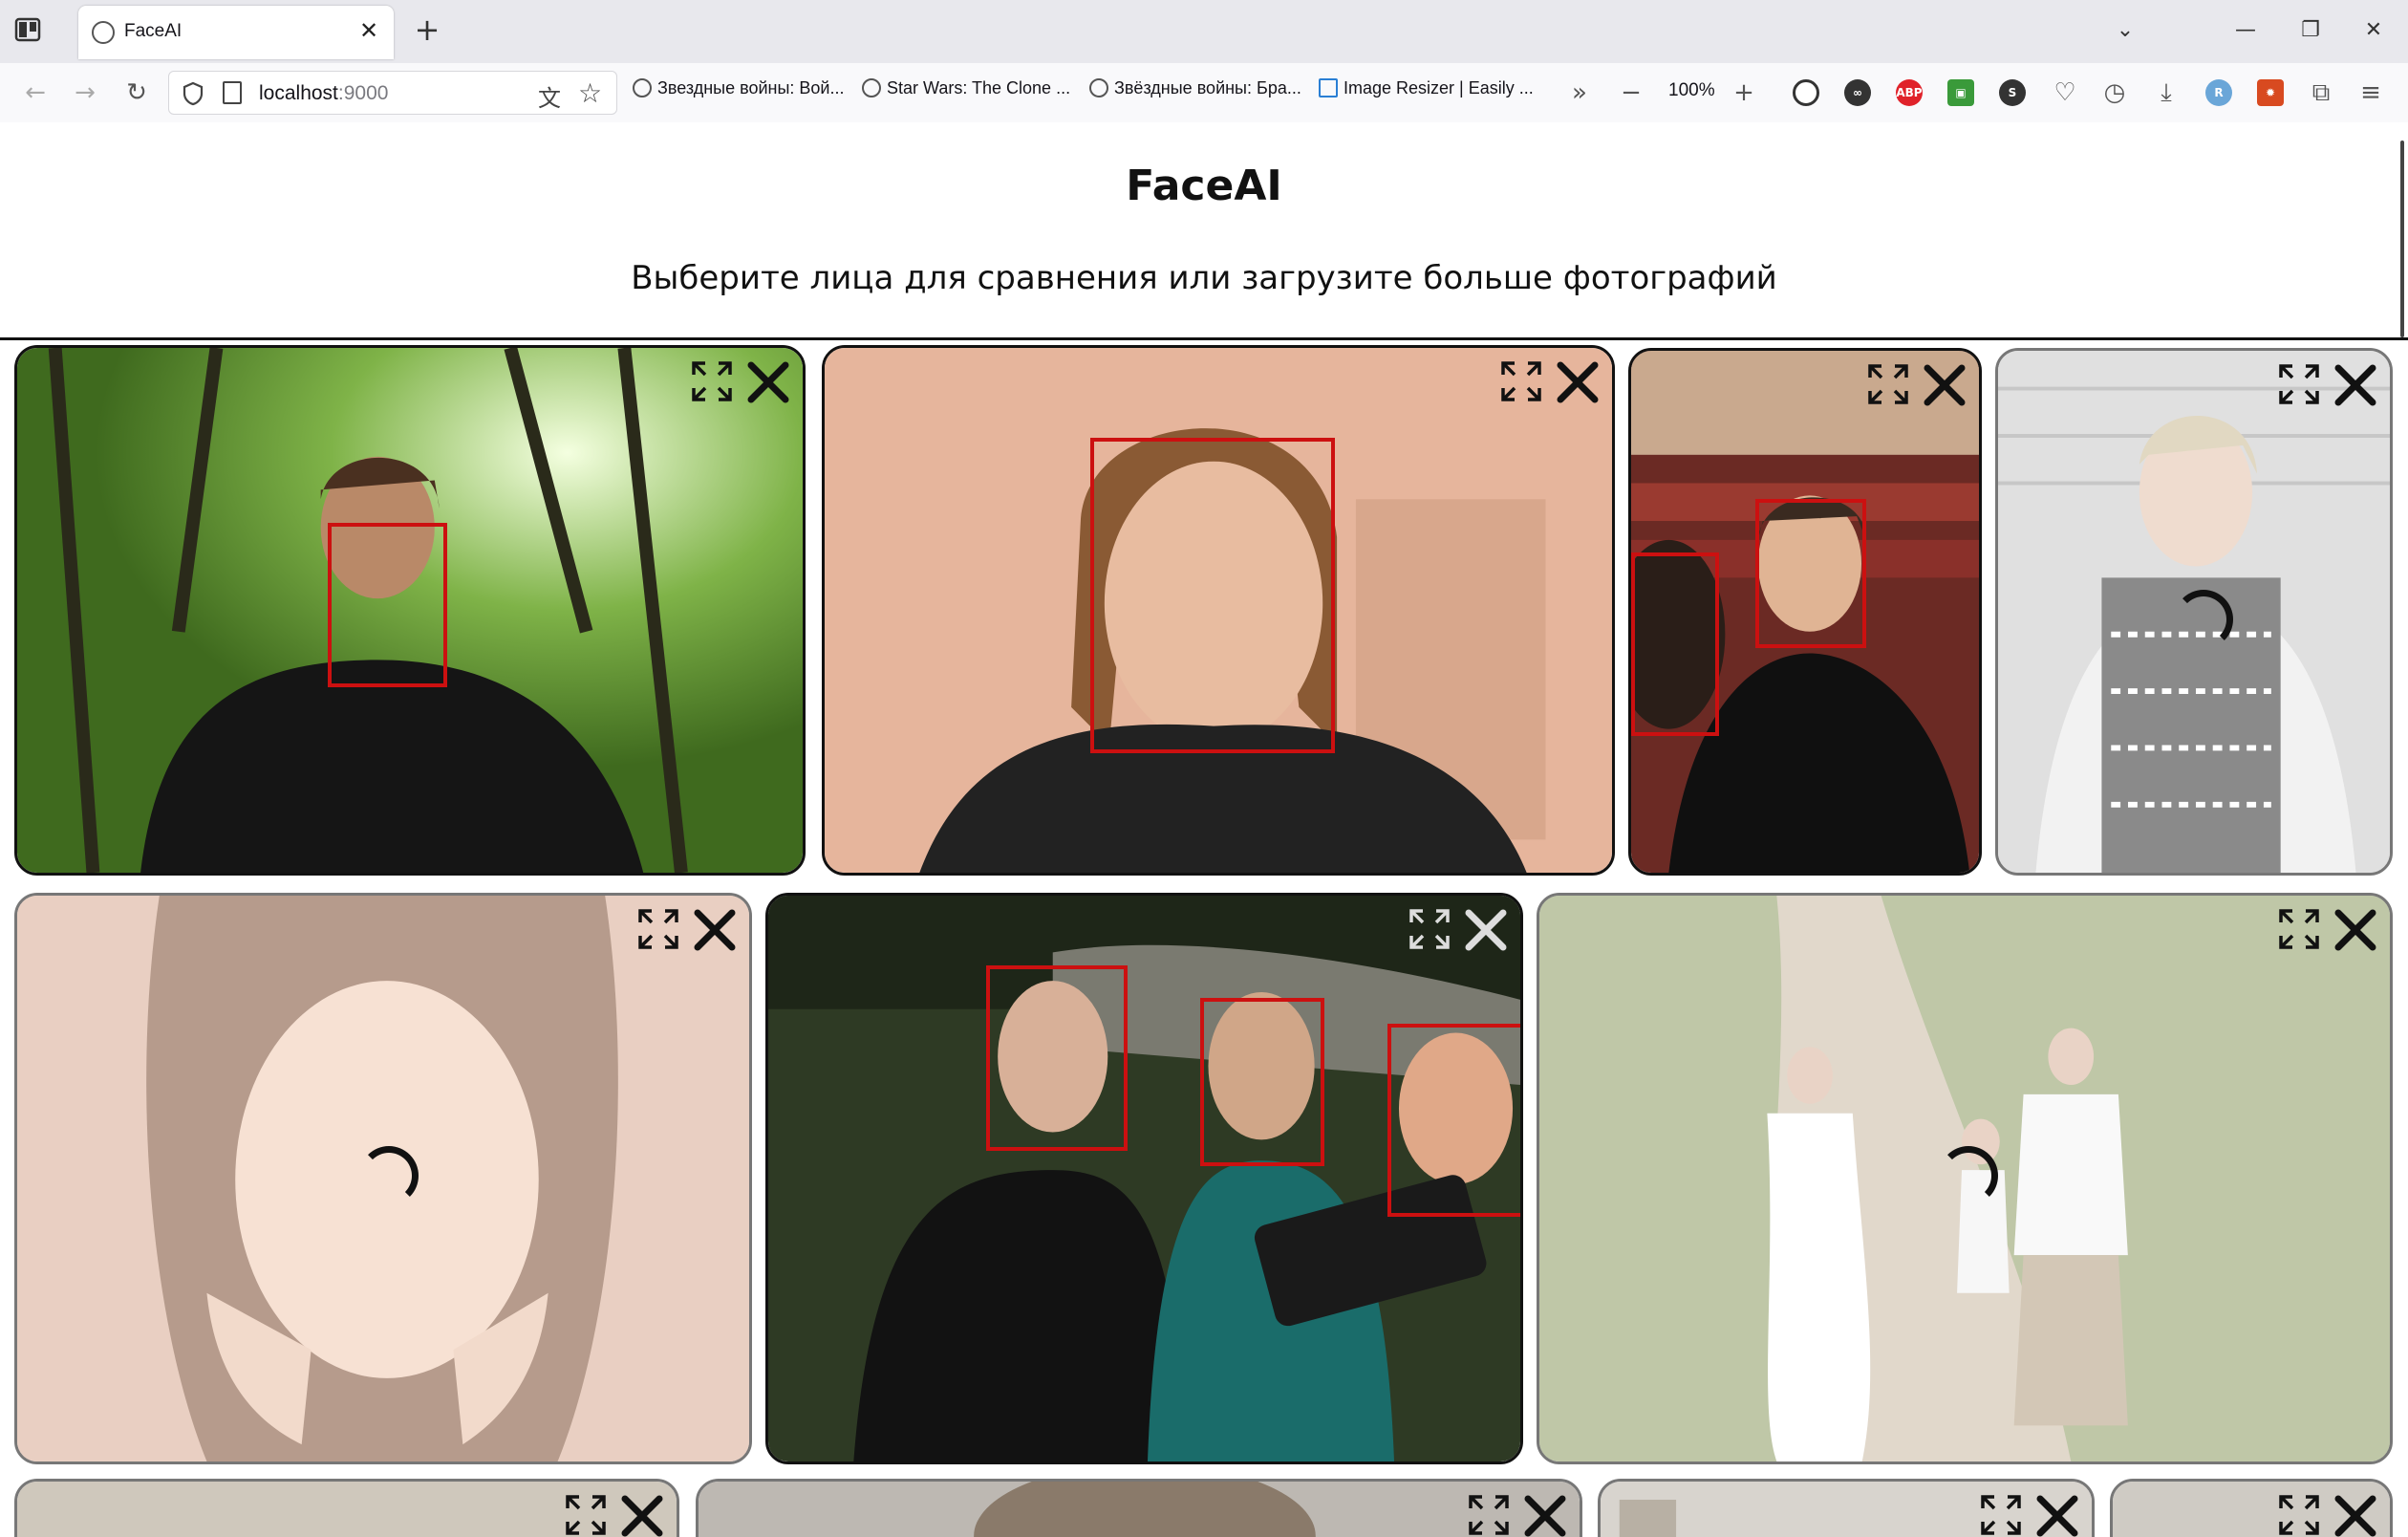 The image size is (2408, 1537). Describe the element at coordinates (2271, 92) in the screenshot. I see `orange-extension-icon: ✹` at that location.